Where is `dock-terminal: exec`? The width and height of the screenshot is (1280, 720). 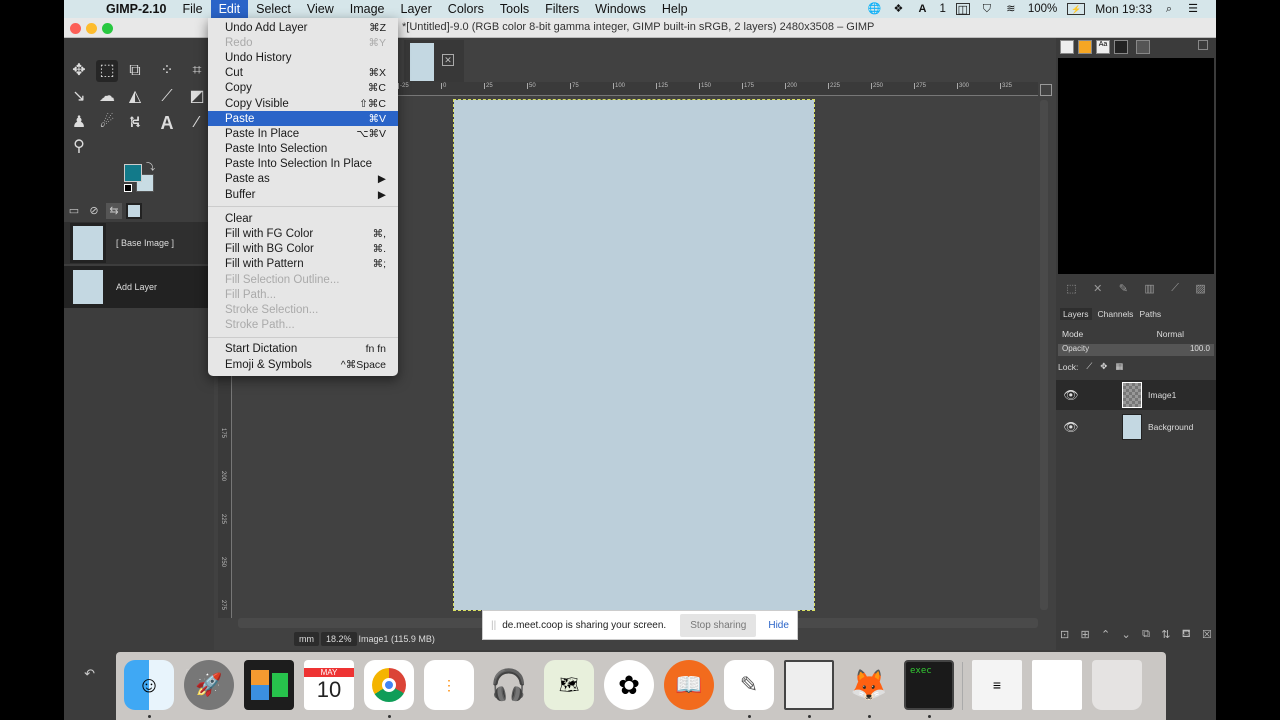
dock-terminal: exec is located at coordinates (929, 685).